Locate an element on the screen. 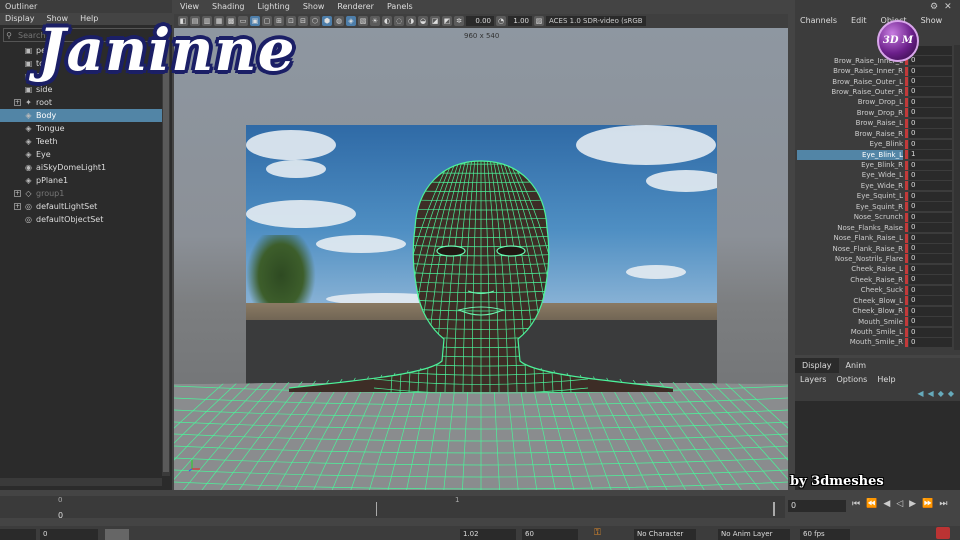 The width and height of the screenshot is (960, 540). channel-name: Nose_Flank_Raise_L is located at coordinates (868, 238).